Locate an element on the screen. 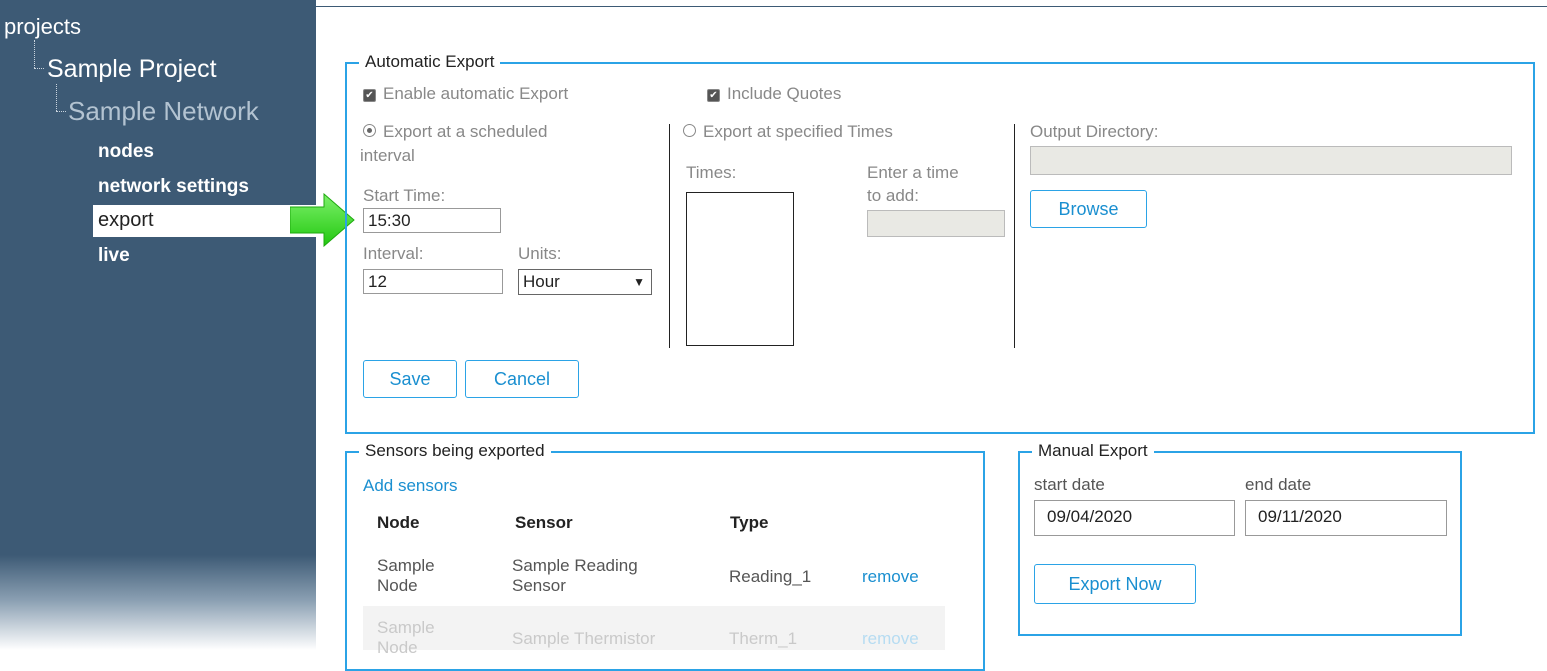  sidebar-item-nodes: nodes is located at coordinates (126, 152).